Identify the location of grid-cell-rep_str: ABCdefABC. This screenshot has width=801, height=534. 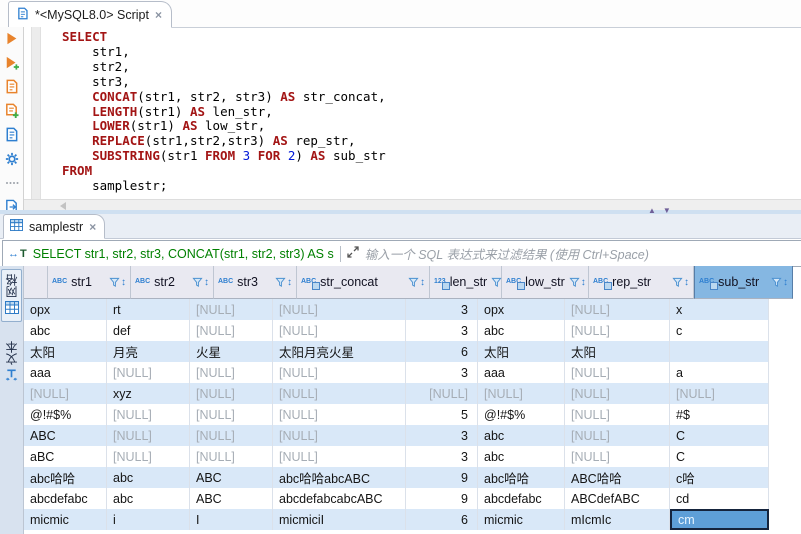
(617, 498).